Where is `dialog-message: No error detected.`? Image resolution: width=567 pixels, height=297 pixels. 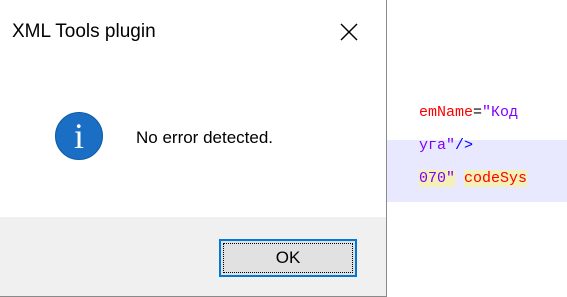 dialog-message: No error detected. is located at coordinates (205, 137).